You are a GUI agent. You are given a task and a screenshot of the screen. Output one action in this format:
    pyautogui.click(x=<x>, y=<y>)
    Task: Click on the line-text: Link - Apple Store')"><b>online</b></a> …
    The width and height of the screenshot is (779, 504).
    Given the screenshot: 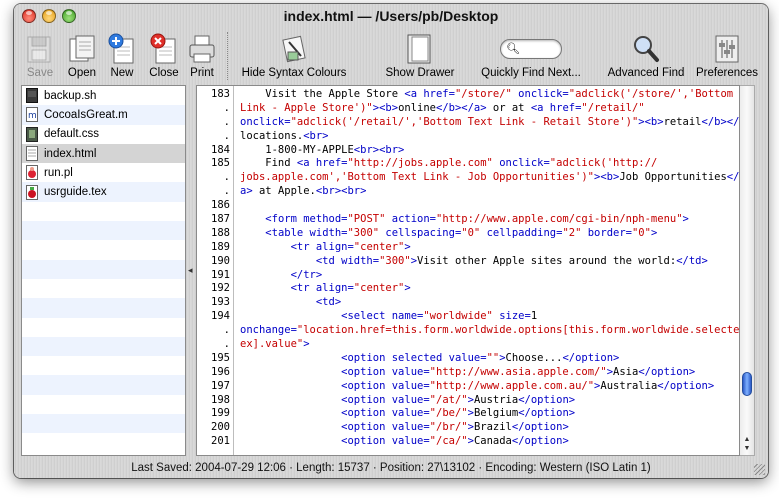 What is the action you would take?
    pyautogui.click(x=442, y=107)
    